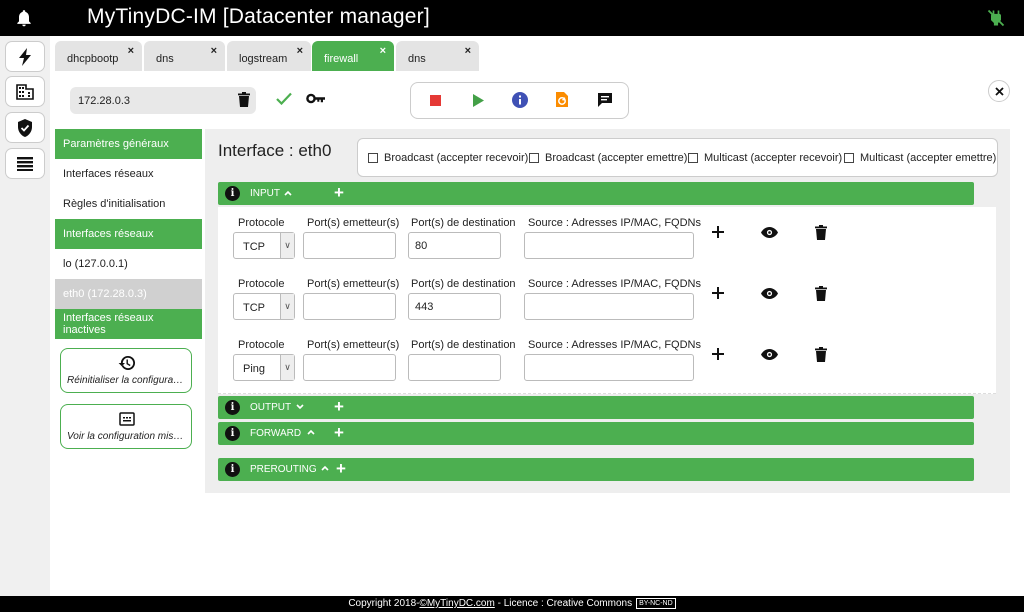 This screenshot has height=612, width=1024. I want to click on close-panel-button, so click(999, 91).